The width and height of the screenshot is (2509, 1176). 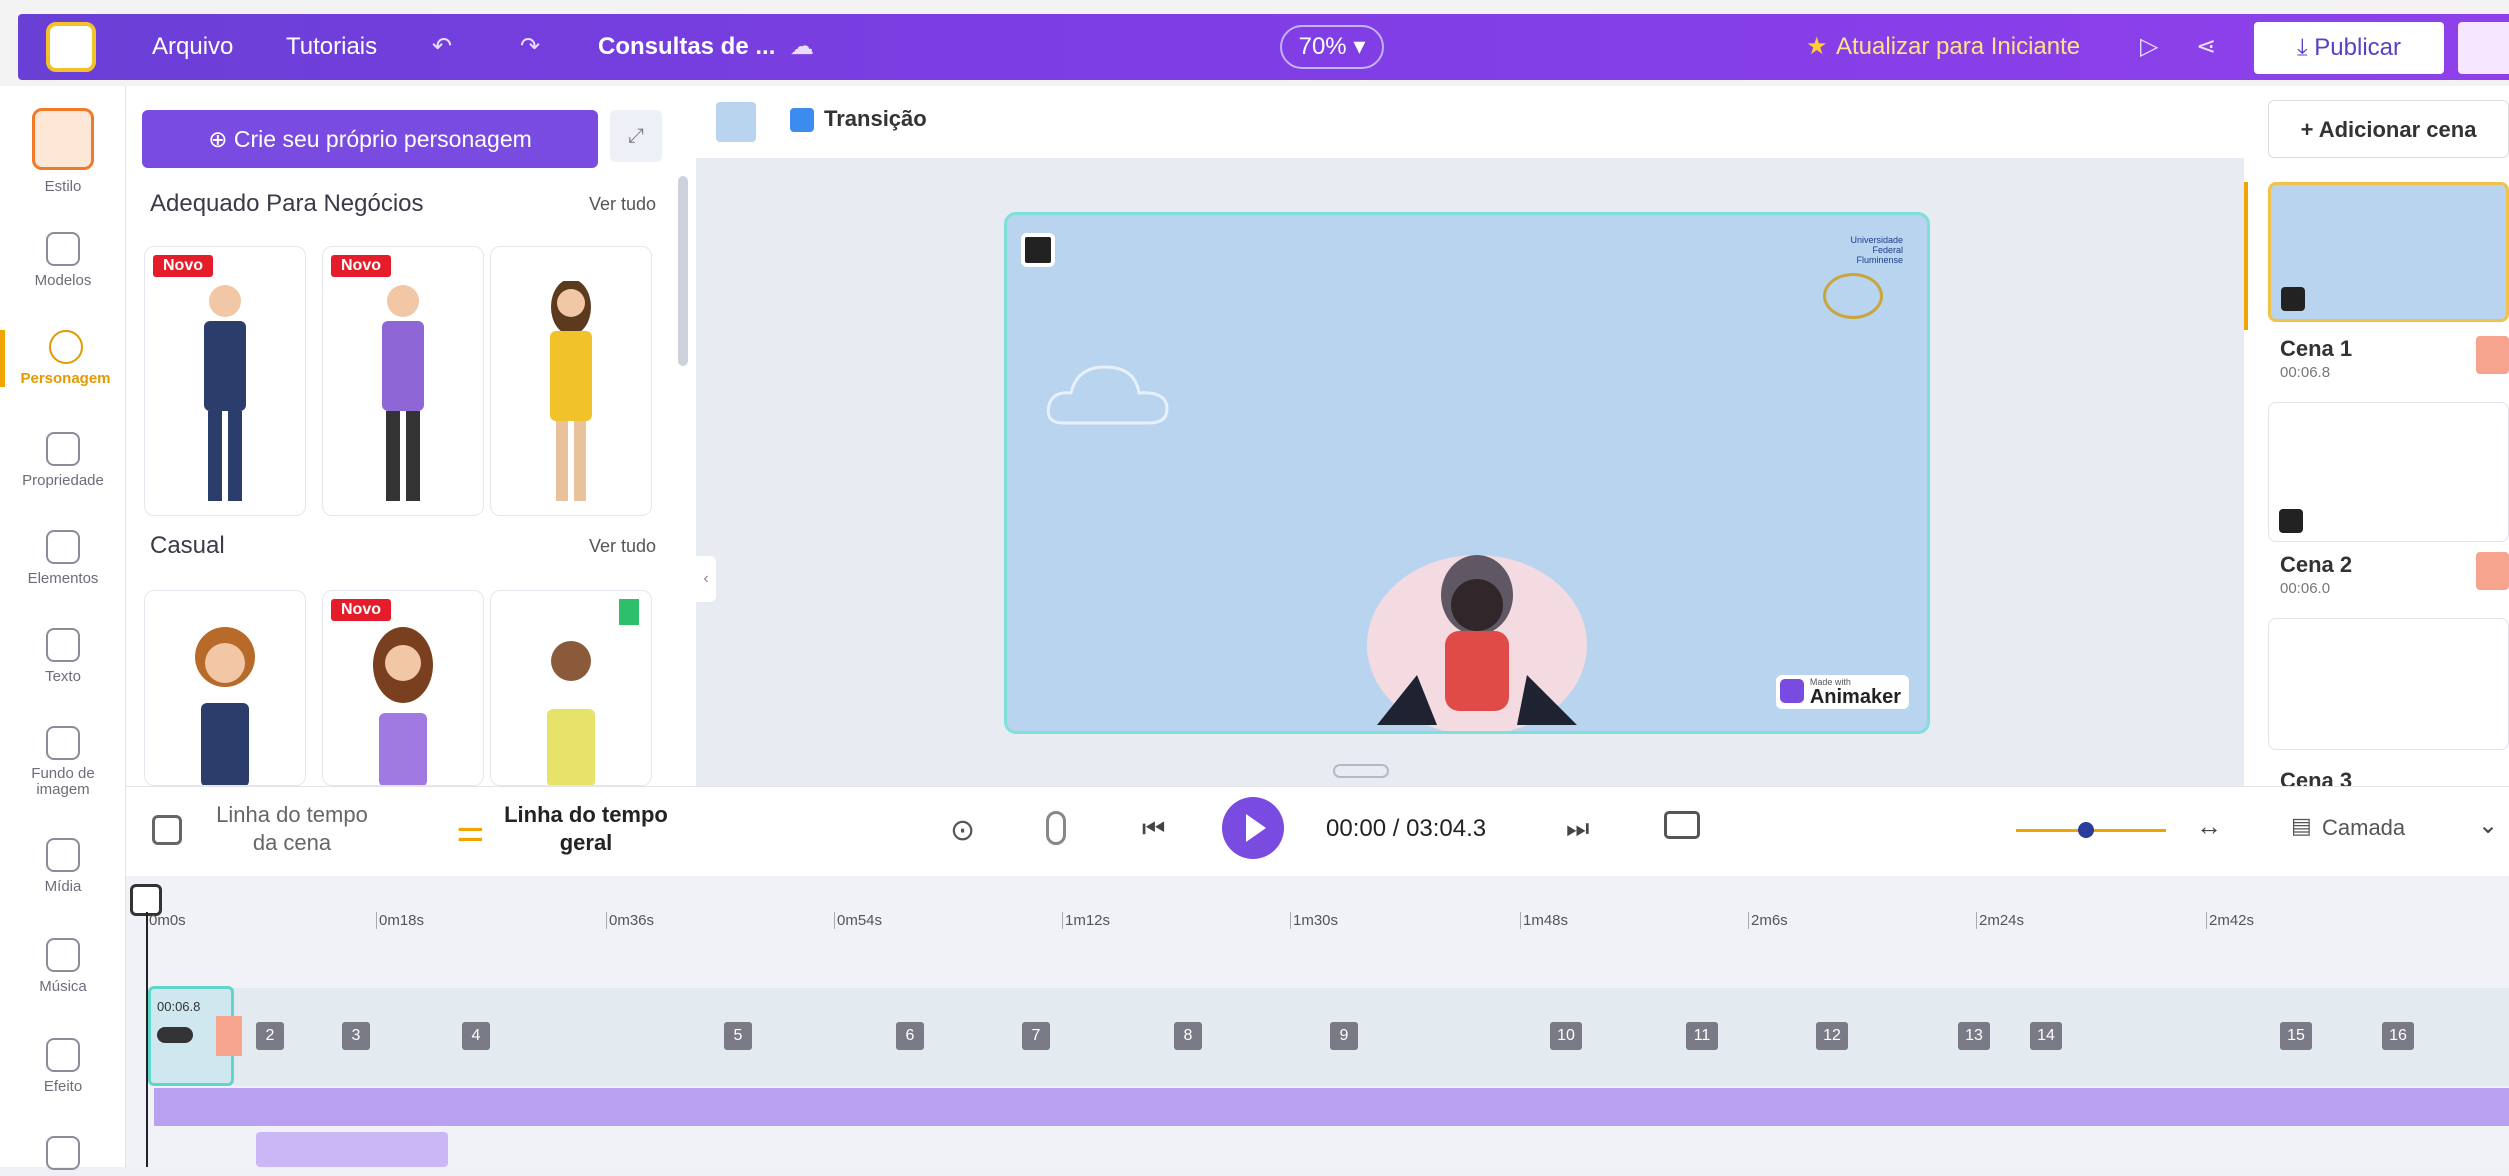 I want to click on menu-file: Arquivo, so click(x=192, y=47).